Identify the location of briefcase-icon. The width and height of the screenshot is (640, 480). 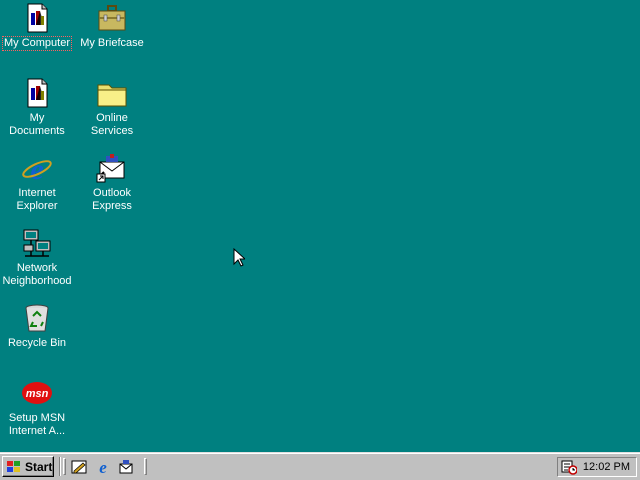
(112, 18).